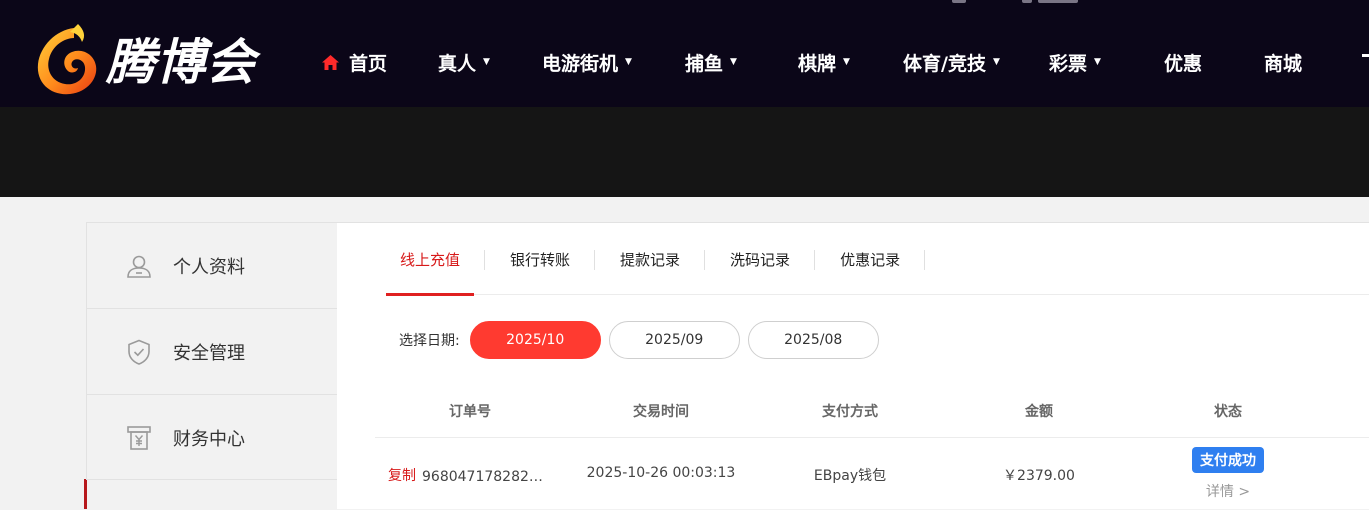 This screenshot has width=1369, height=510. What do you see at coordinates (139, 266) in the screenshot?
I see `user-icon` at bounding box center [139, 266].